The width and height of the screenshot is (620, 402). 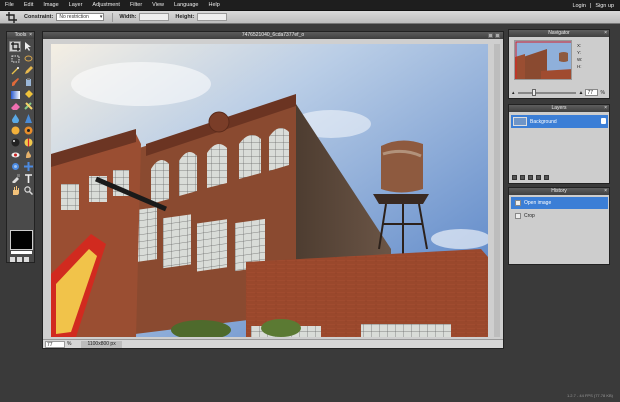 What do you see at coordinates (15, 118) in the screenshot?
I see `blur-tool-icon` at bounding box center [15, 118].